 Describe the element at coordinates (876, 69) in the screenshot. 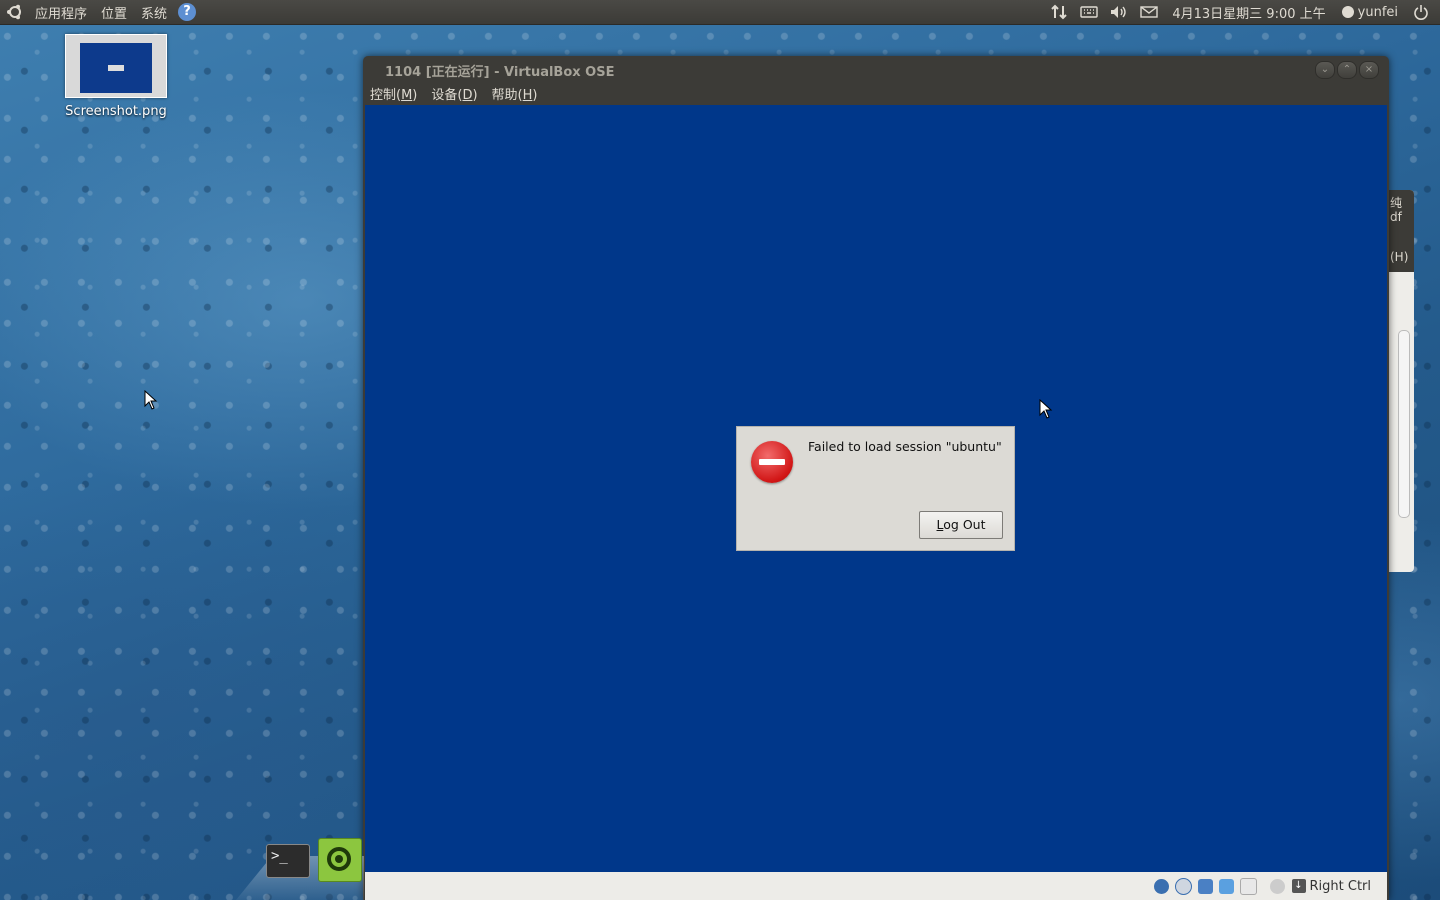

I see `window-titlebar: 1104 [正在运行] - VirtualBox OSE ⌄ ⌃ ×` at that location.